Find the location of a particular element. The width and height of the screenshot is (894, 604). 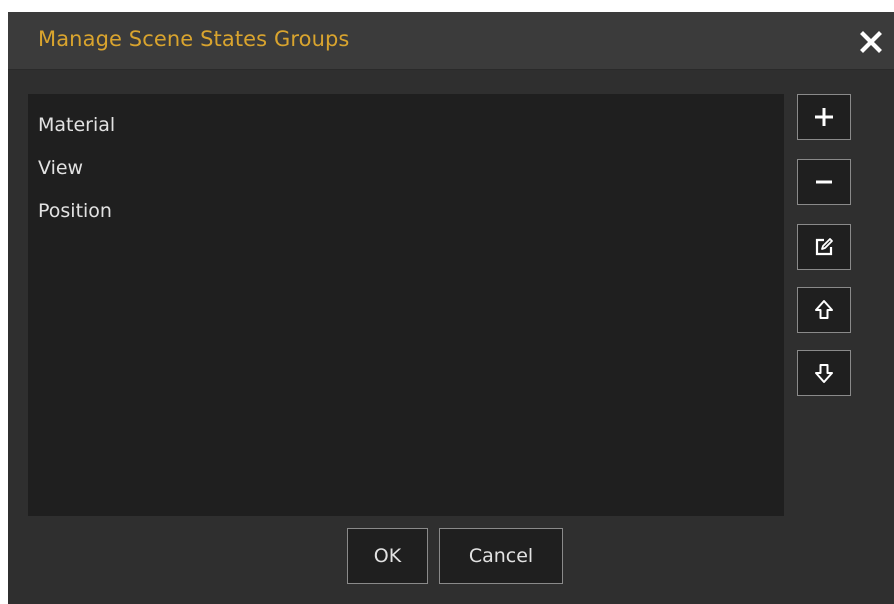

plus-icon is located at coordinates (824, 117).